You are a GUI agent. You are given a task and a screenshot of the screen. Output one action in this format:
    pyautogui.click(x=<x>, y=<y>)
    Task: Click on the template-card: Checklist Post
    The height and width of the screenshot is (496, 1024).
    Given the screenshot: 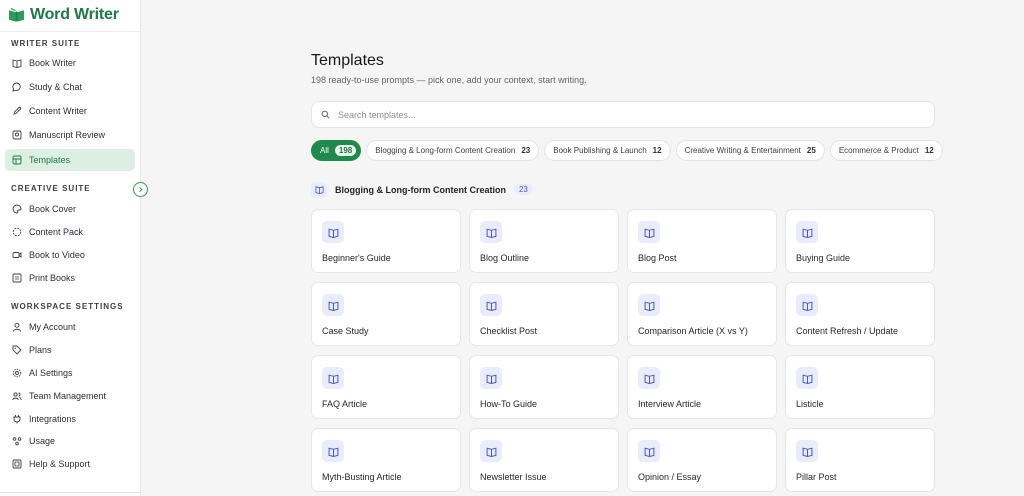 What is the action you would take?
    pyautogui.click(x=544, y=314)
    